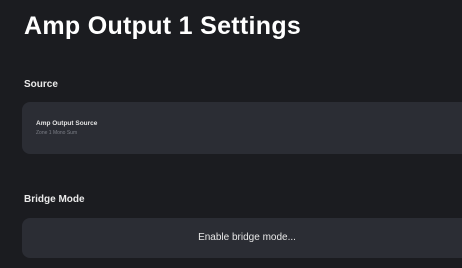 Image resolution: width=462 pixels, height=268 pixels. What do you see at coordinates (57, 133) in the screenshot?
I see `amp-output-source-value: Zone 1 Mono Sum` at bounding box center [57, 133].